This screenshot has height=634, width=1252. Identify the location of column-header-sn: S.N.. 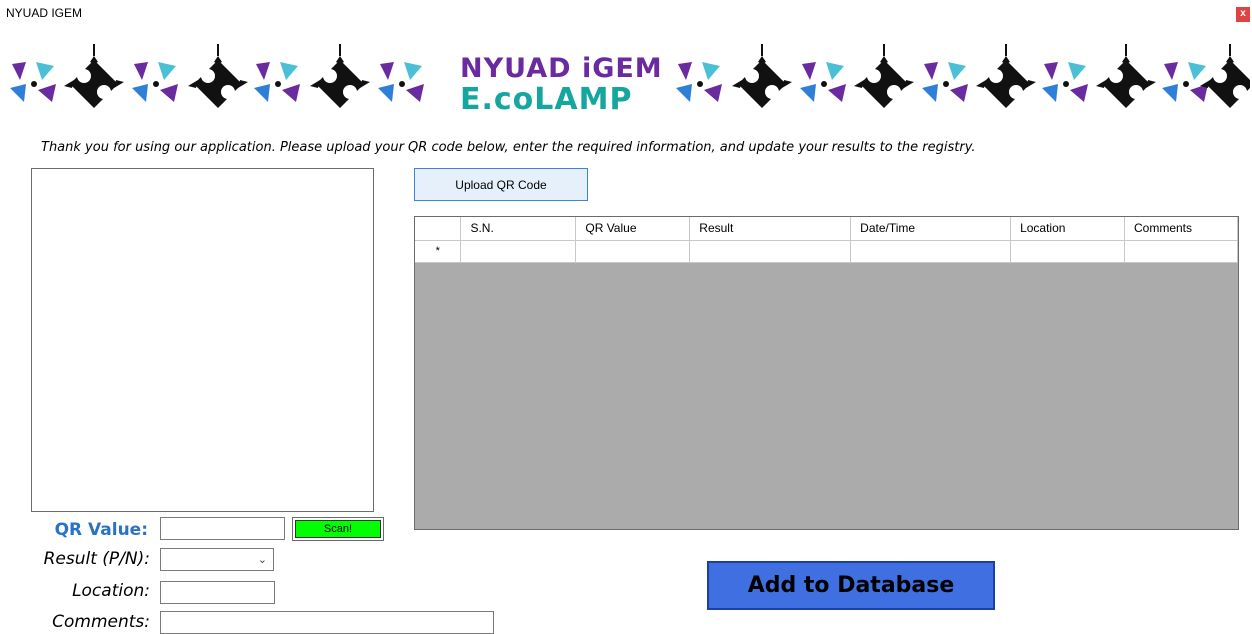
(518, 229).